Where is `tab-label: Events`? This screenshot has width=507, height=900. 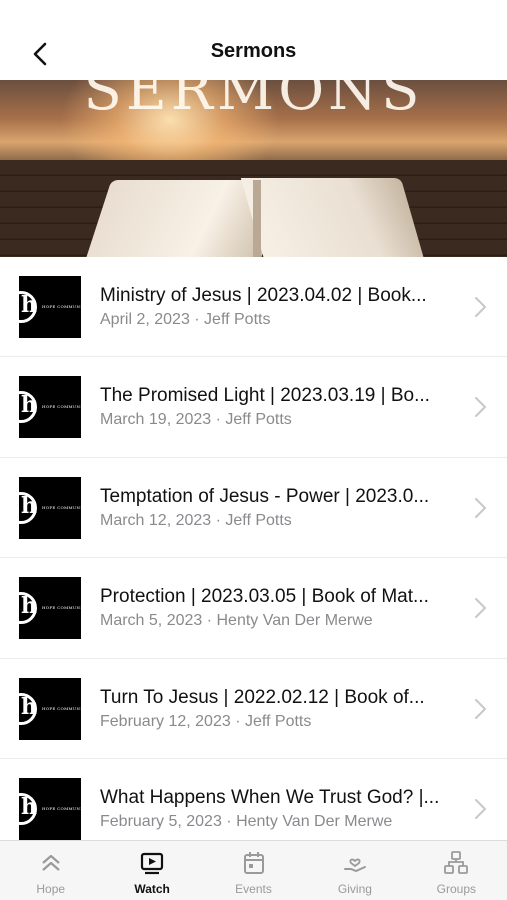
tab-label: Events is located at coordinates (253, 889).